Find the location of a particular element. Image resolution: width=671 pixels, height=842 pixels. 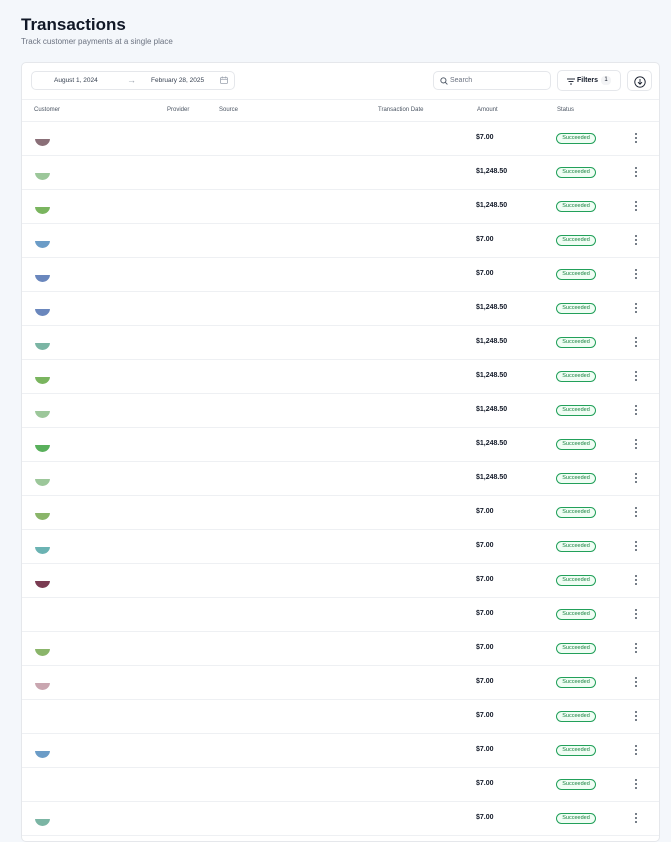

column-header-customer: Customer is located at coordinates (47, 110).